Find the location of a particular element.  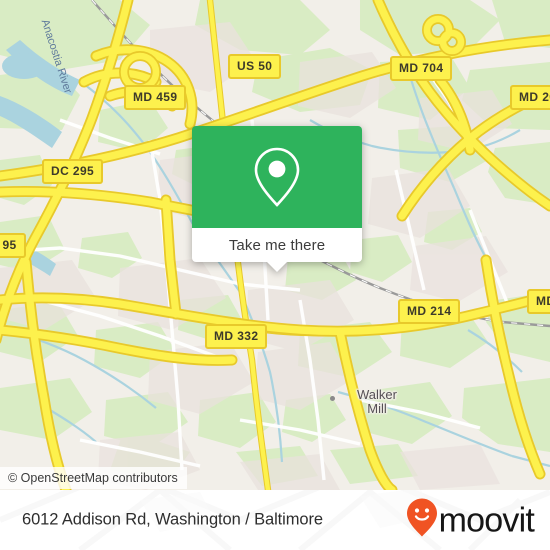

place-label-walker-mill: Walker Mill is located at coordinates (377, 401).